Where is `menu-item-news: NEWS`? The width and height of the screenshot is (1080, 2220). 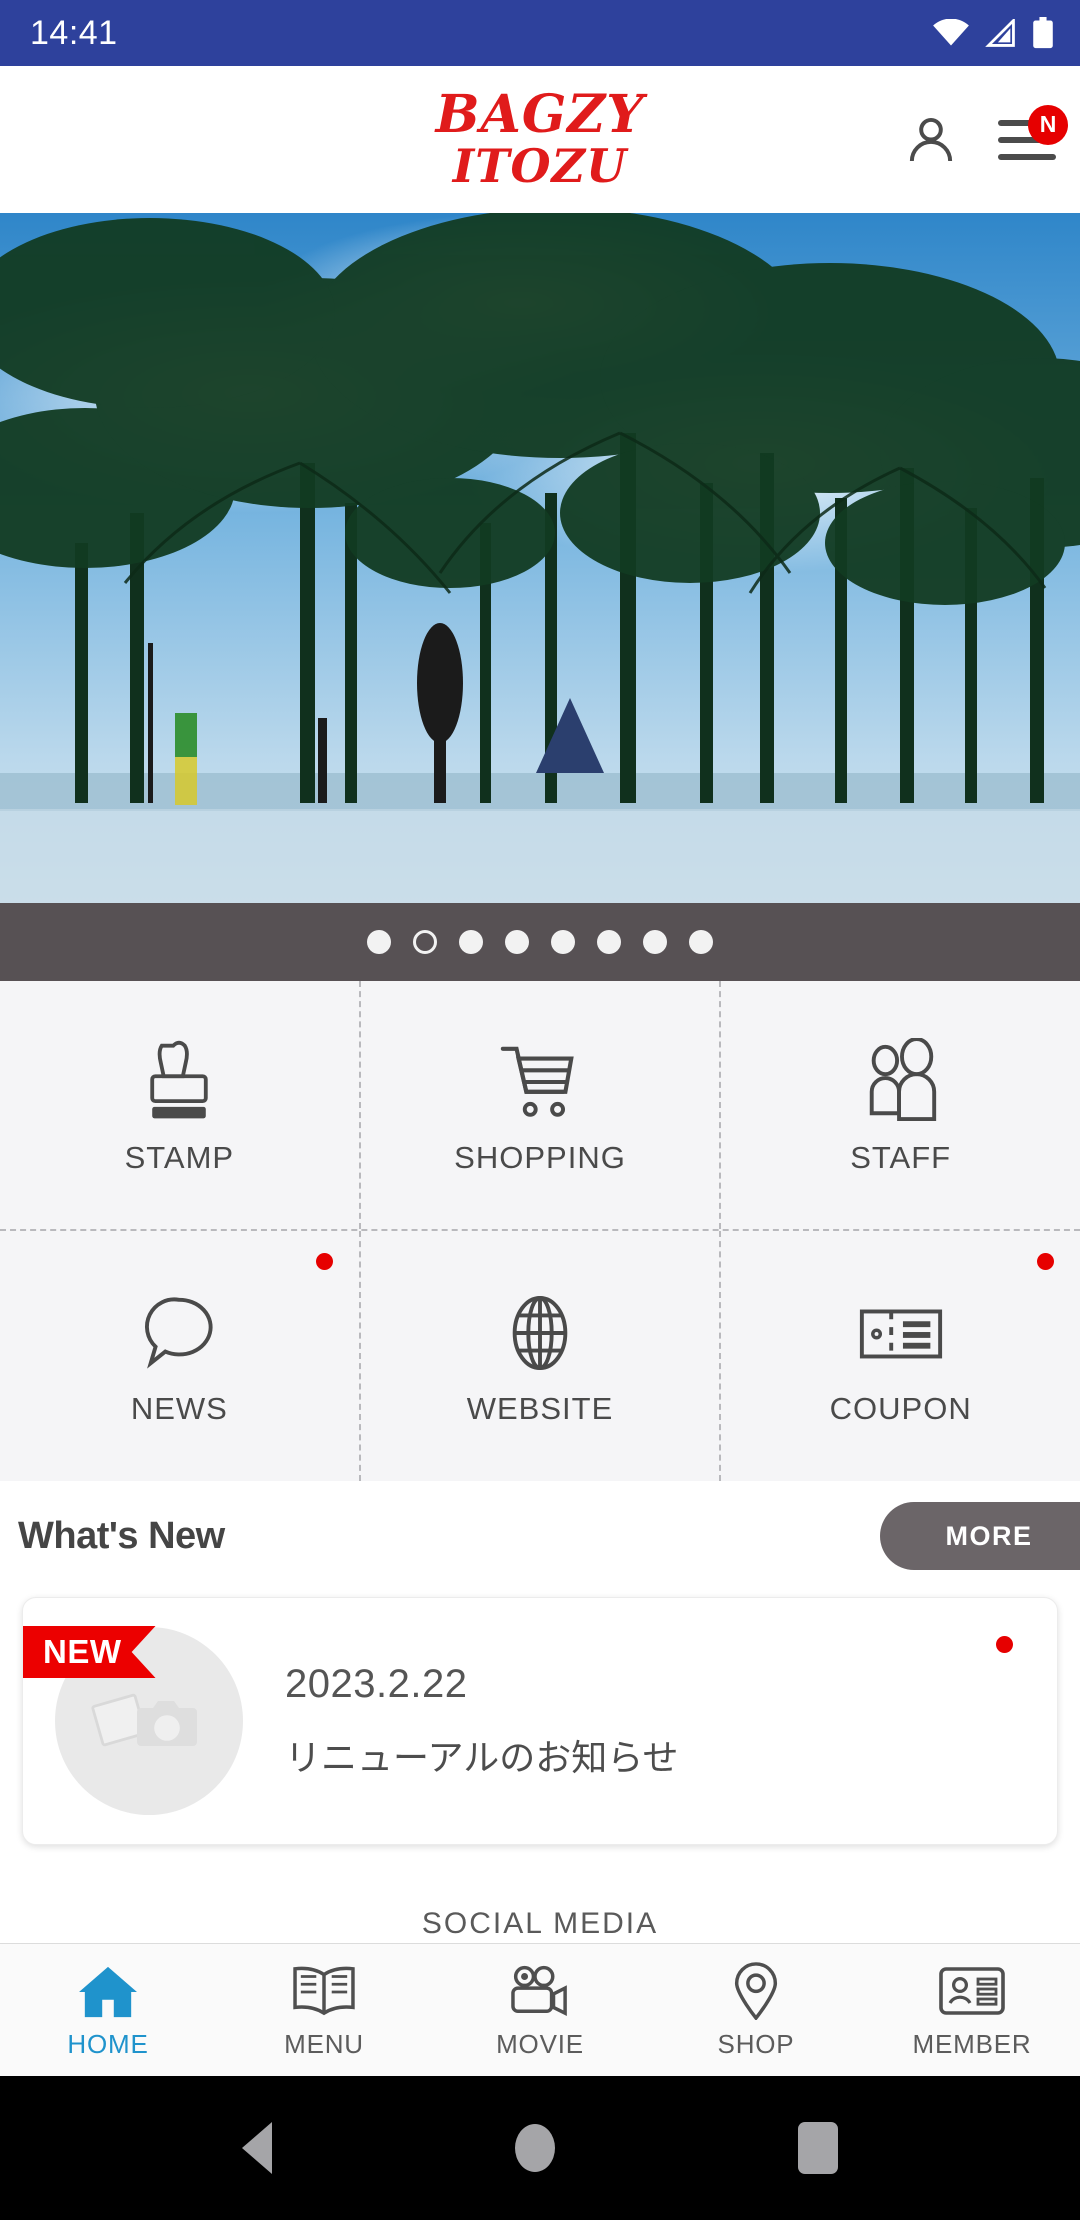
menu-item-news: NEWS is located at coordinates (179, 1356).